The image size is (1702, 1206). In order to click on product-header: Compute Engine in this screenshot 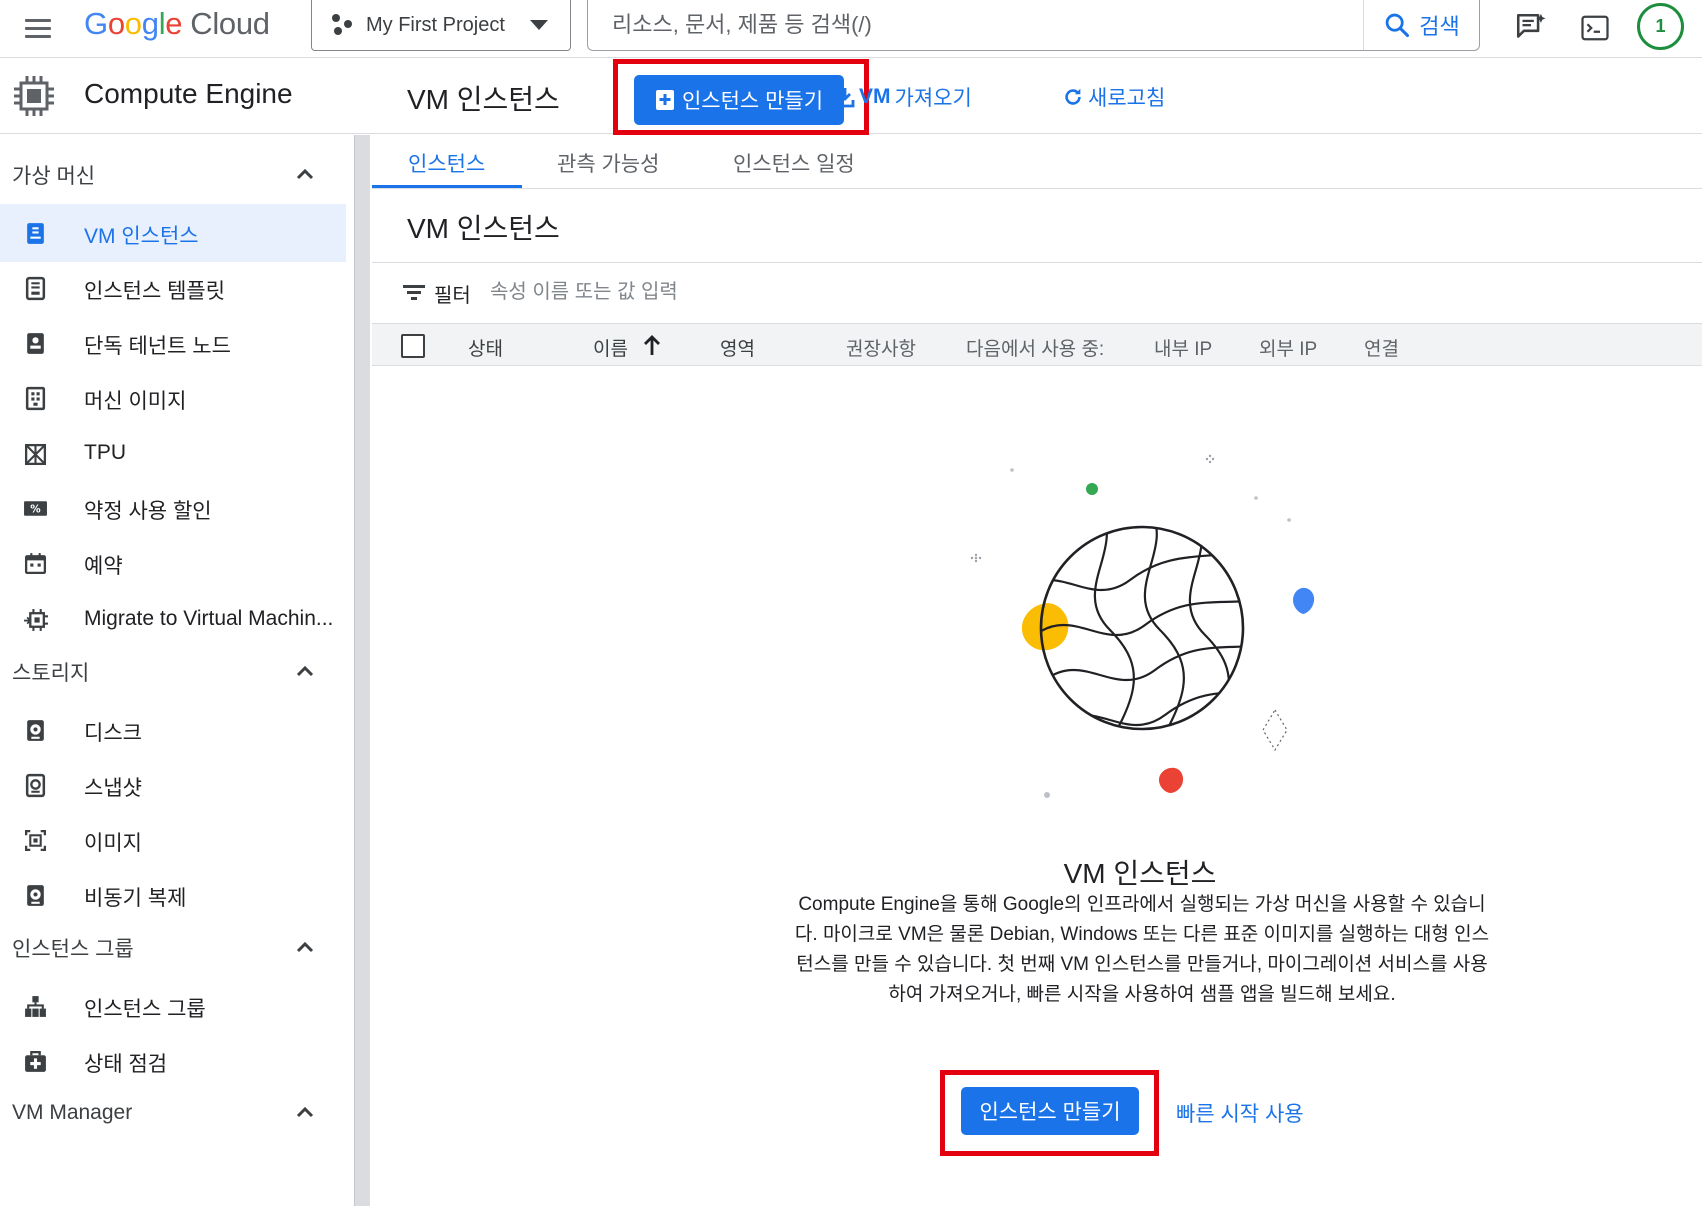, I will do `click(186, 96)`.